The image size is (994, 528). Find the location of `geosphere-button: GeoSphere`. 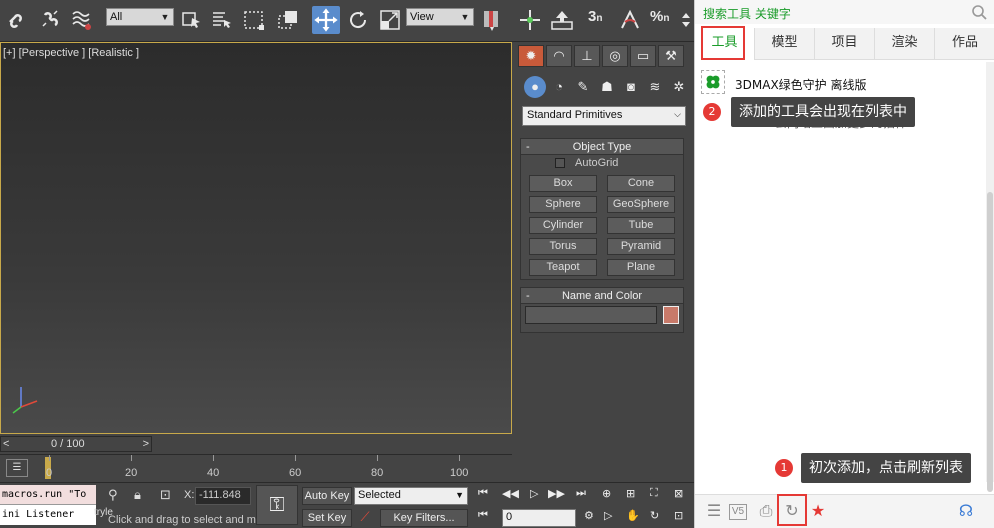

geosphere-button: GeoSphere is located at coordinates (641, 204).